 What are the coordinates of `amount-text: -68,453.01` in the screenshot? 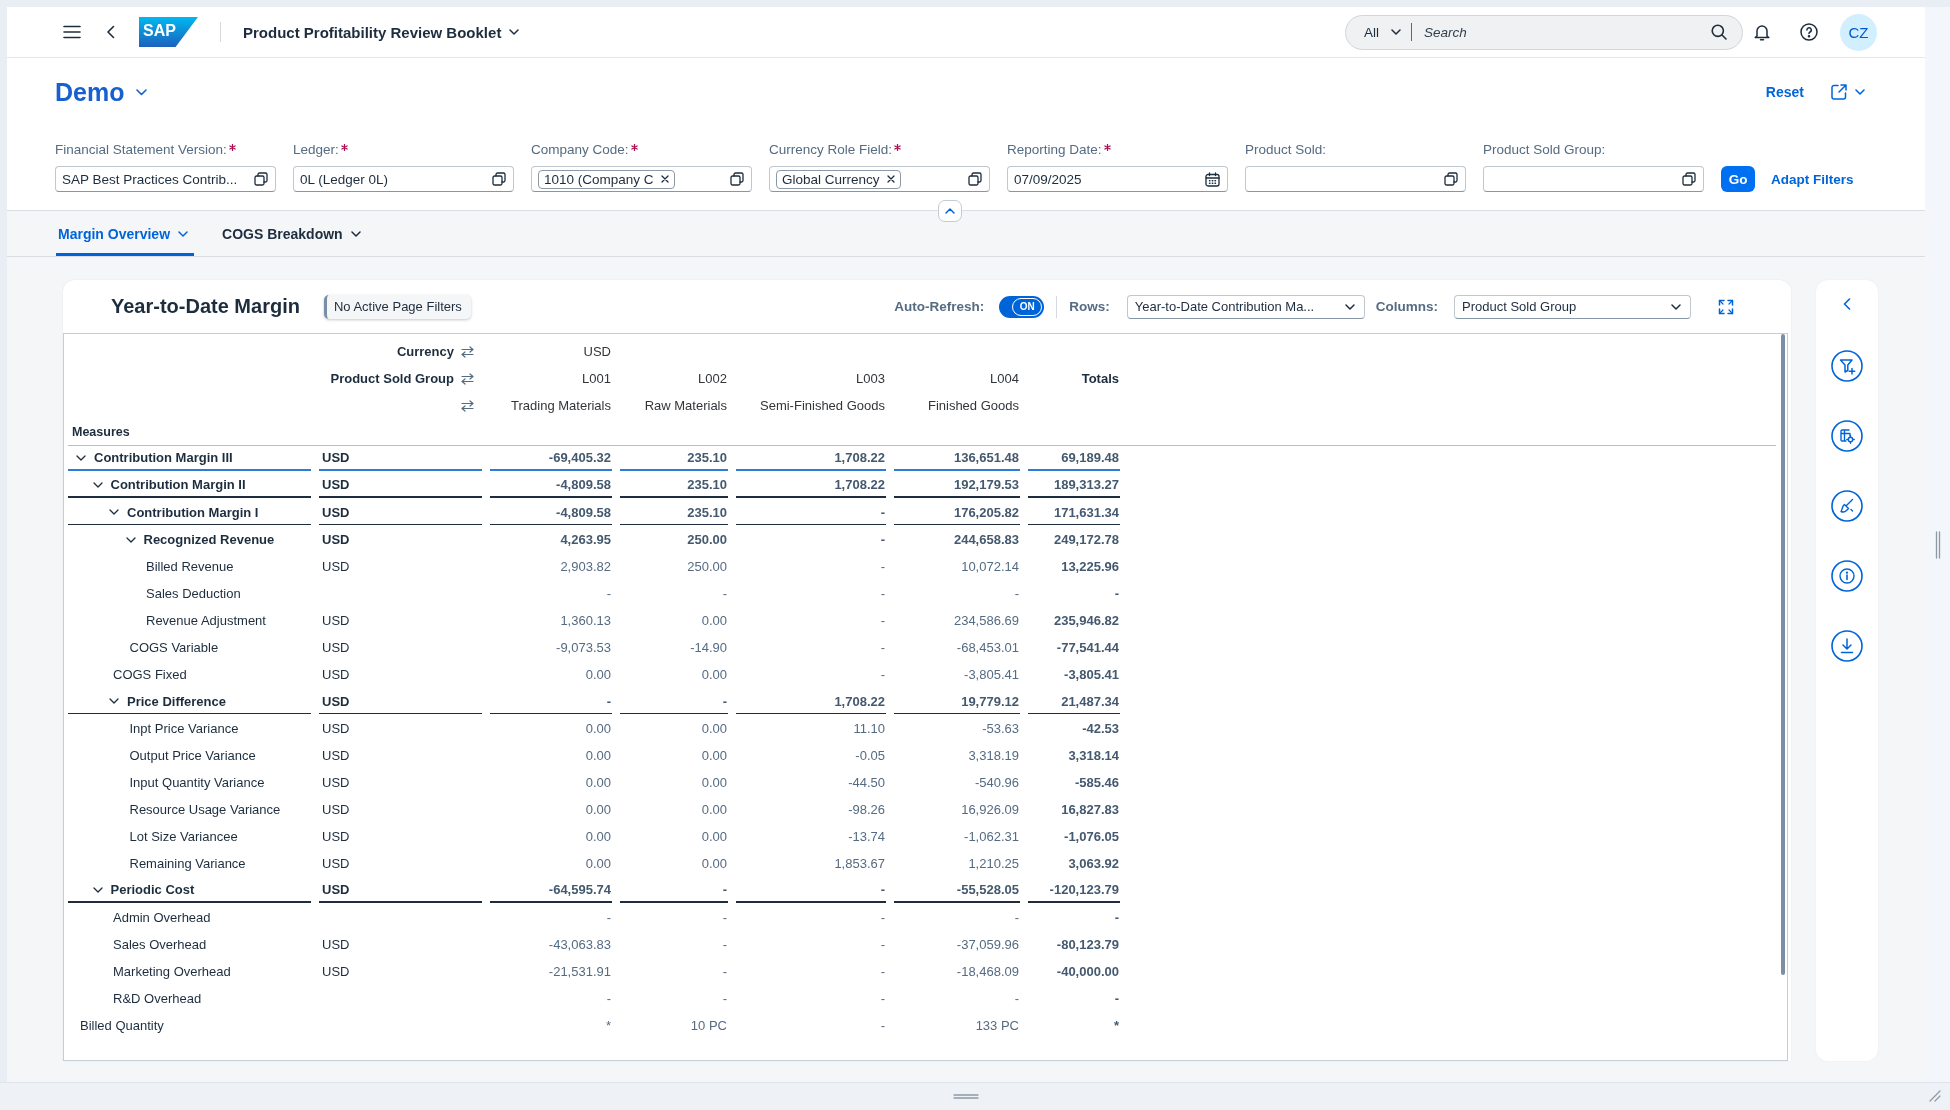 It's located at (987, 647).